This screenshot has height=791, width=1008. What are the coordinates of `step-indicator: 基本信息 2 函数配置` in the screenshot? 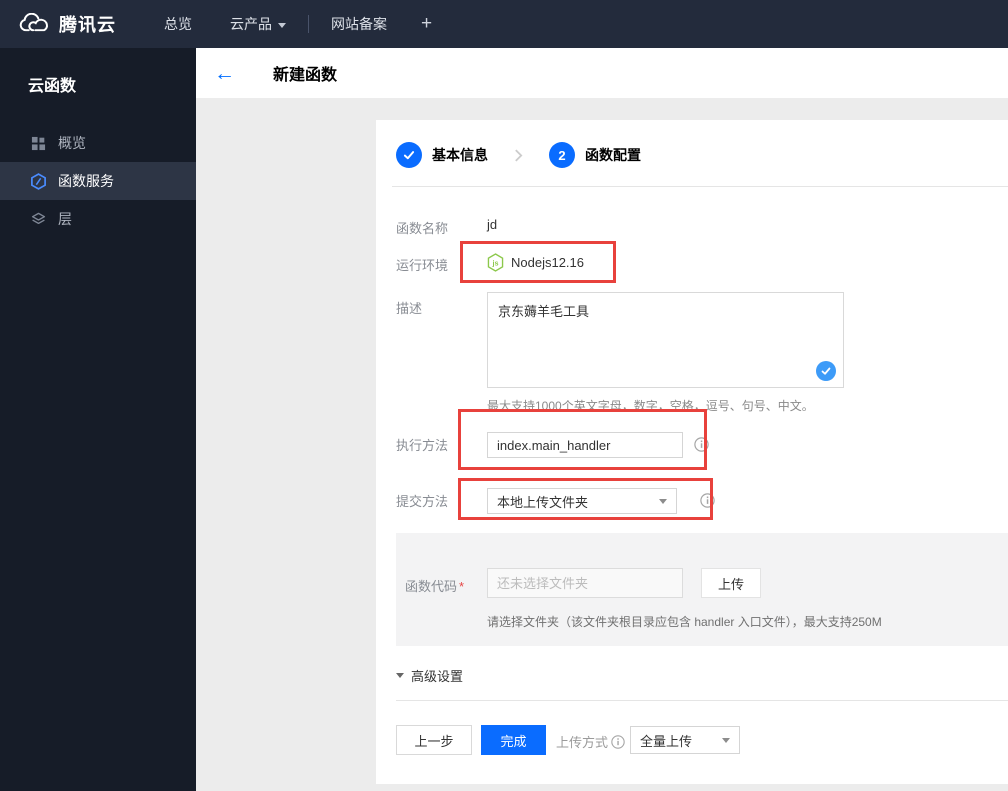 It's located at (518, 155).